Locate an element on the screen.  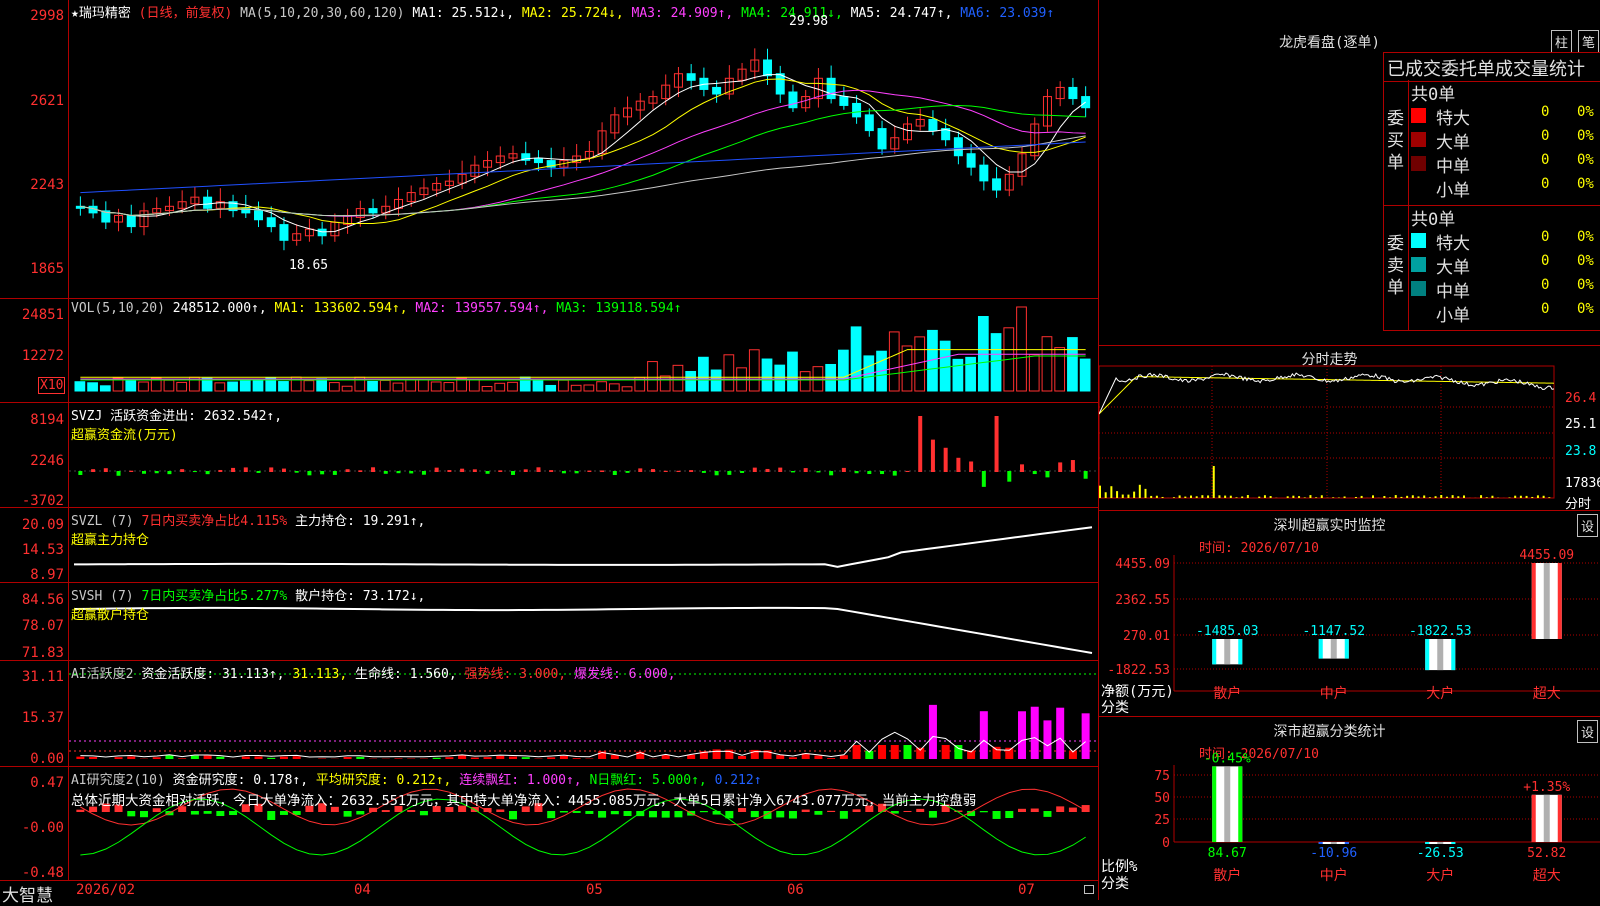
order-size-label: 特大 is located at coordinates (1453, 241).